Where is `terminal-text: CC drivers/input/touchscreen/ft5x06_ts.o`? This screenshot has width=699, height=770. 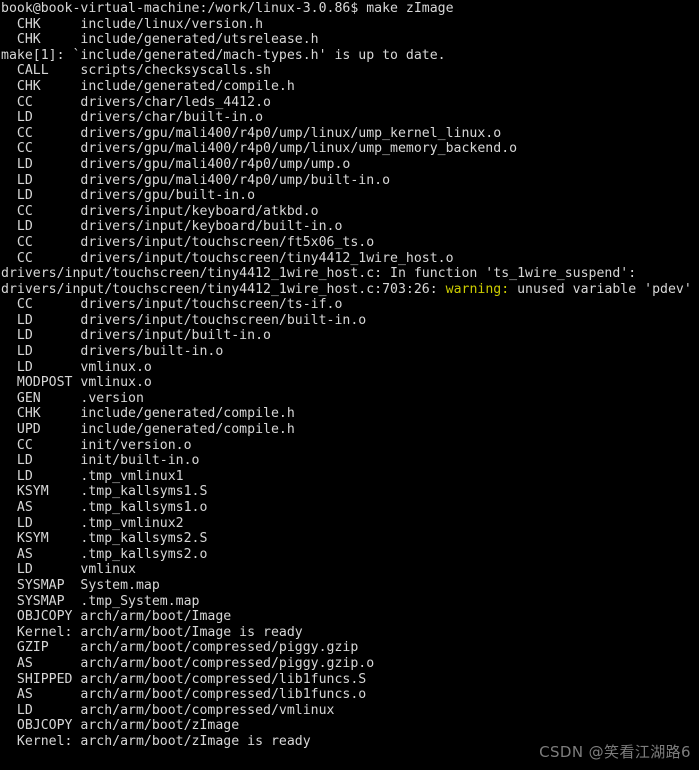 terminal-text: CC drivers/input/touchscreen/ft5x06_ts.o is located at coordinates (188, 242).